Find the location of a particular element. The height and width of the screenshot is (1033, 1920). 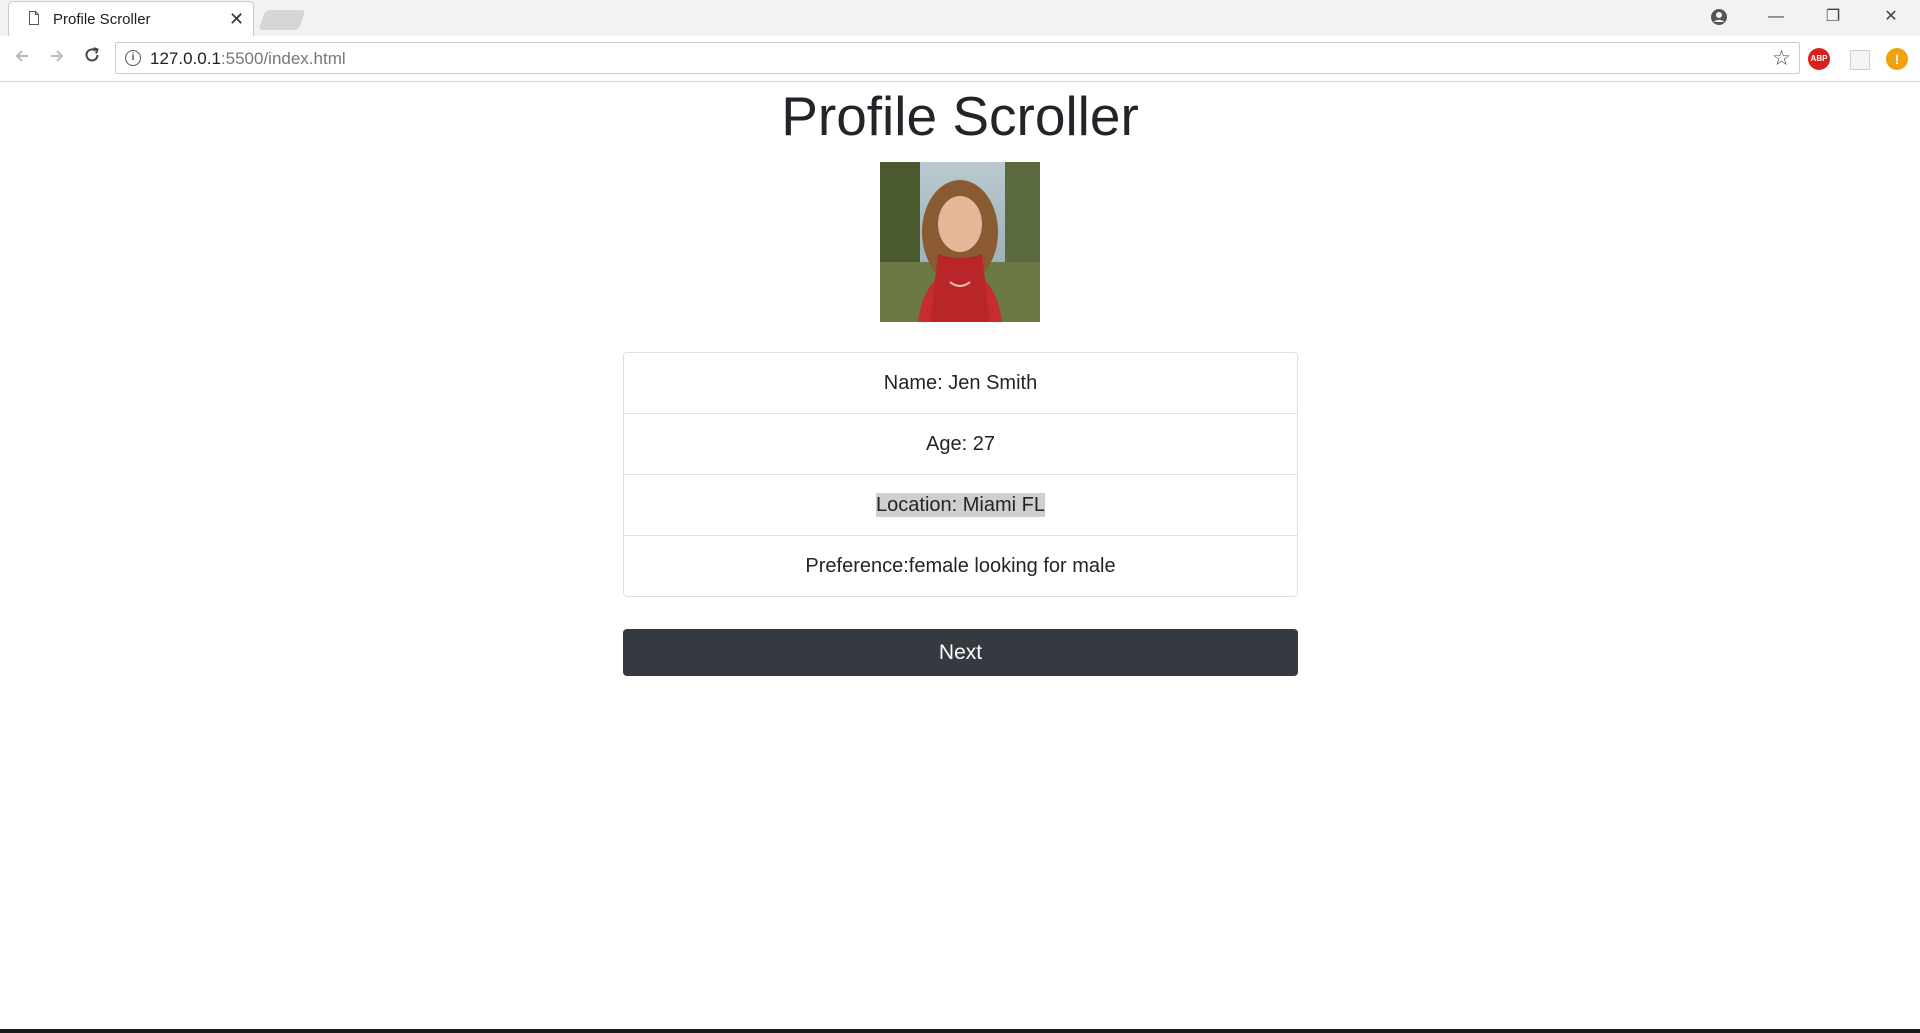

url-host: 127.0.0.1 is located at coordinates (185, 58).